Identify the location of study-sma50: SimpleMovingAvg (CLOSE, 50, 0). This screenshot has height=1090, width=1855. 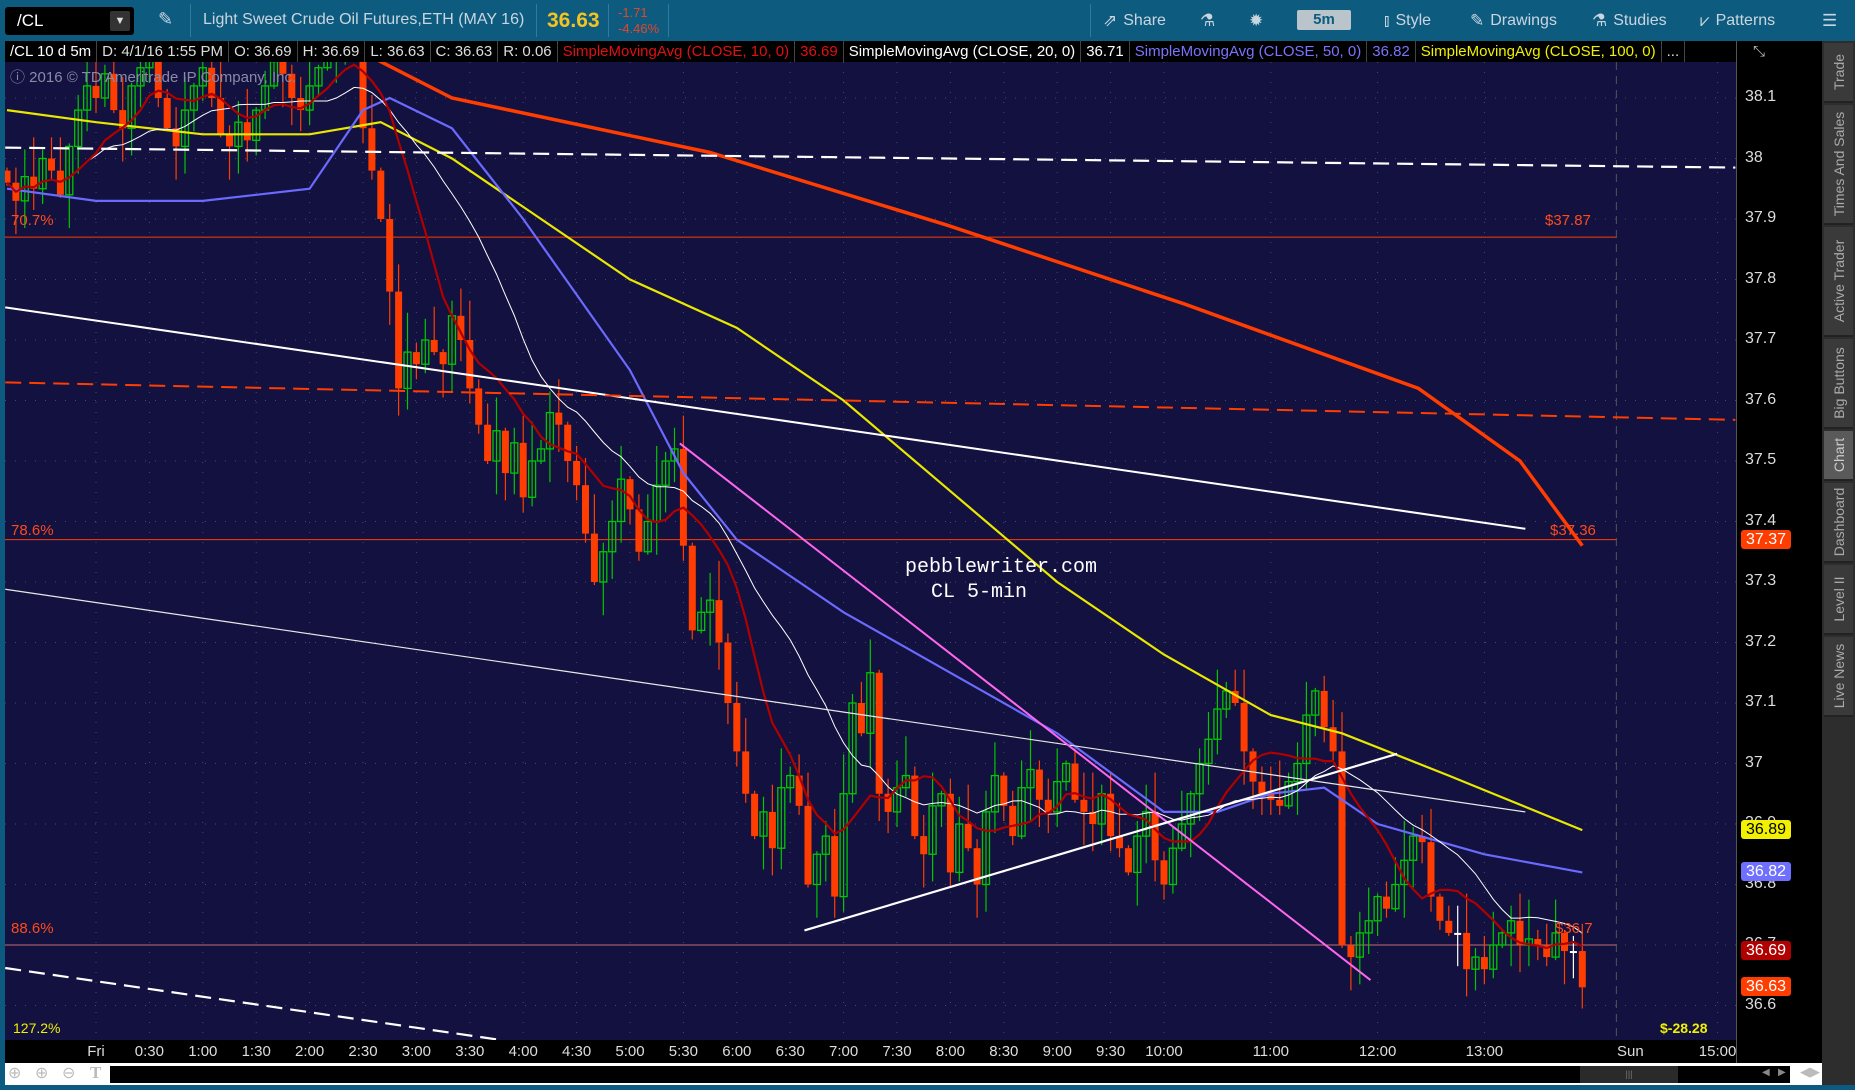
(1249, 51).